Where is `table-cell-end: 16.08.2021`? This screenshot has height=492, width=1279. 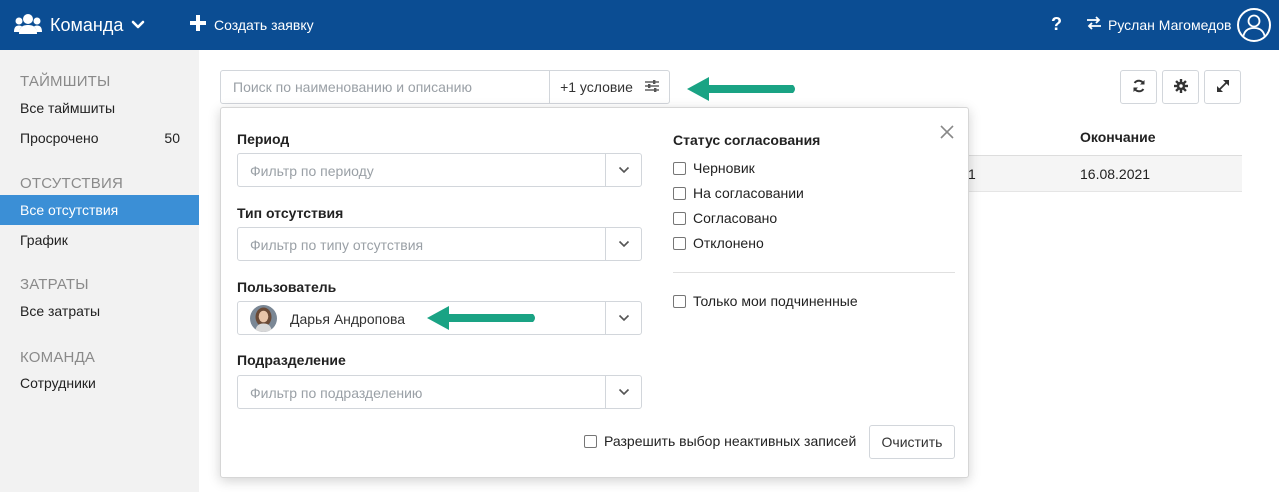 table-cell-end: 16.08.2021 is located at coordinates (1115, 174).